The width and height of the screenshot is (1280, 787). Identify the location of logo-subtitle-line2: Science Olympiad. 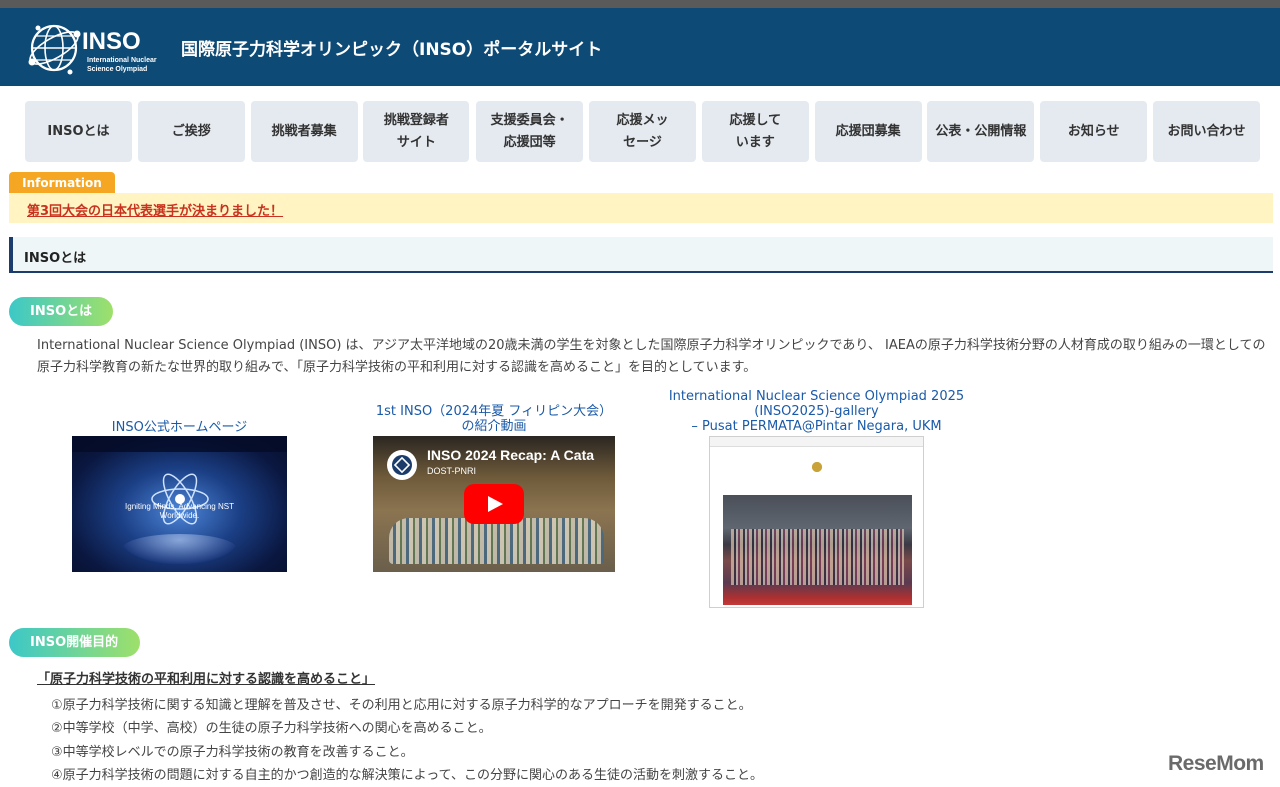
(117, 69).